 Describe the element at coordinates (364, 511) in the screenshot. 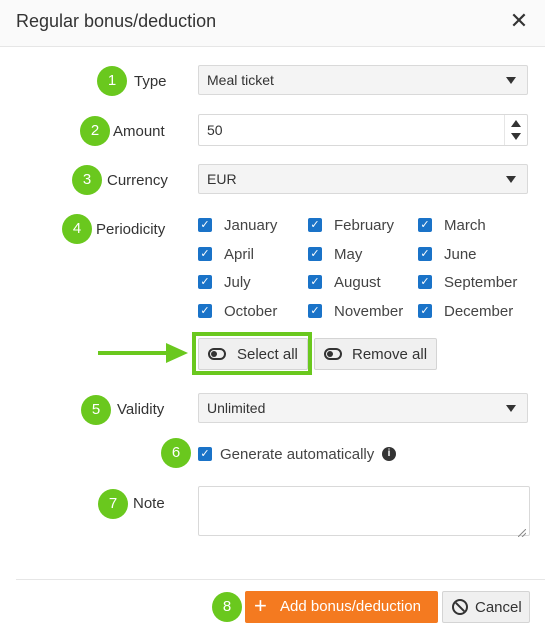

I see `note-textarea` at that location.